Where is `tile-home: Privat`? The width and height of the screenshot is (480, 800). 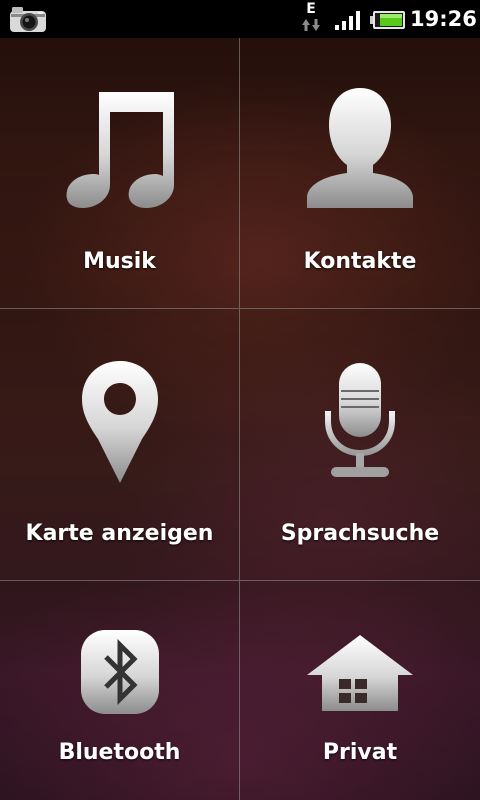
tile-home: Privat is located at coordinates (360, 690).